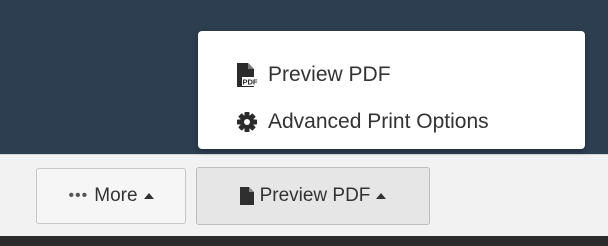 This screenshot has width=608, height=246. Describe the element at coordinates (78, 195) in the screenshot. I see `ellipsis-icon: •••` at that location.